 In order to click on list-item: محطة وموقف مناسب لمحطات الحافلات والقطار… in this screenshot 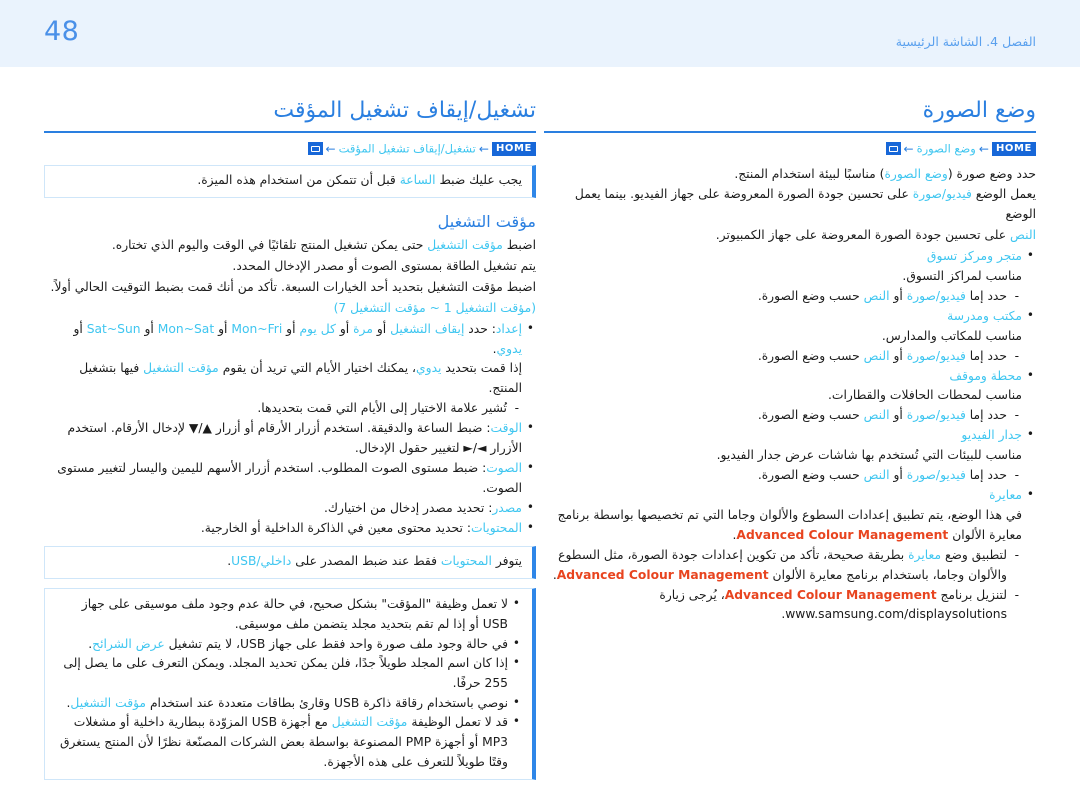, I will do `click(790, 396)`.